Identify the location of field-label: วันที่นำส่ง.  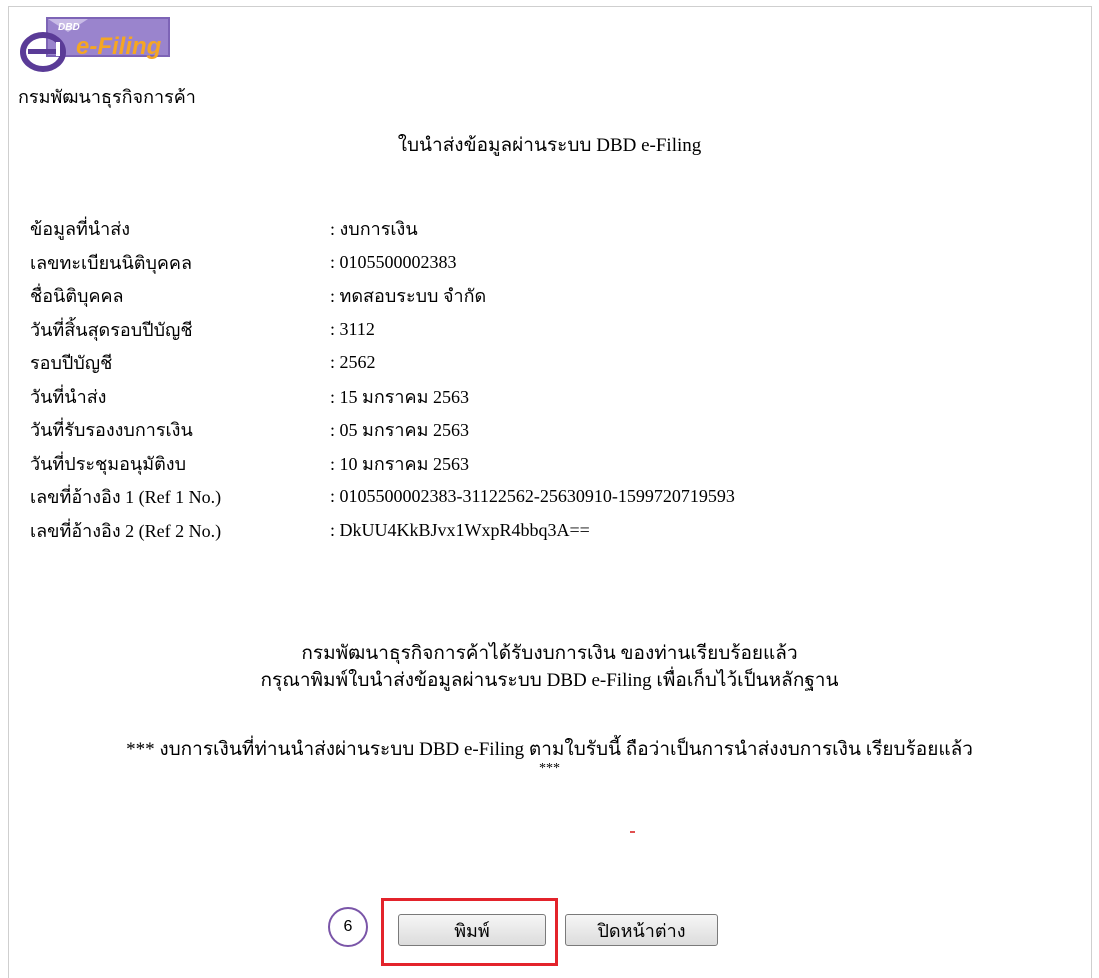
(68, 396).